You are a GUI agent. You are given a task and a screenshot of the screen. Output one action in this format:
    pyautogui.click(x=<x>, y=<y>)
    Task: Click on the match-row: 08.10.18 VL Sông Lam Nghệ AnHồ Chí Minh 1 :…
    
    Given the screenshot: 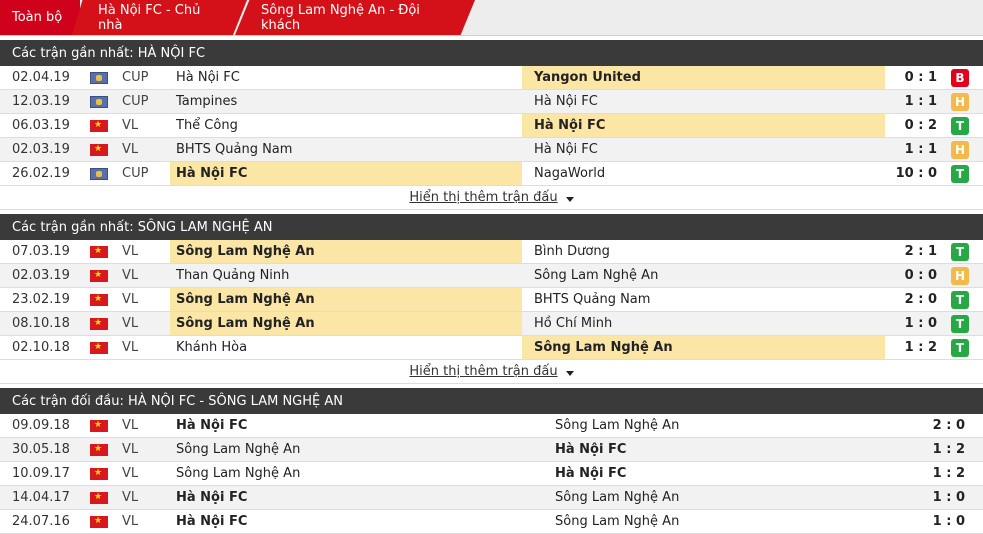 What is the action you would take?
    pyautogui.click(x=491, y=324)
    